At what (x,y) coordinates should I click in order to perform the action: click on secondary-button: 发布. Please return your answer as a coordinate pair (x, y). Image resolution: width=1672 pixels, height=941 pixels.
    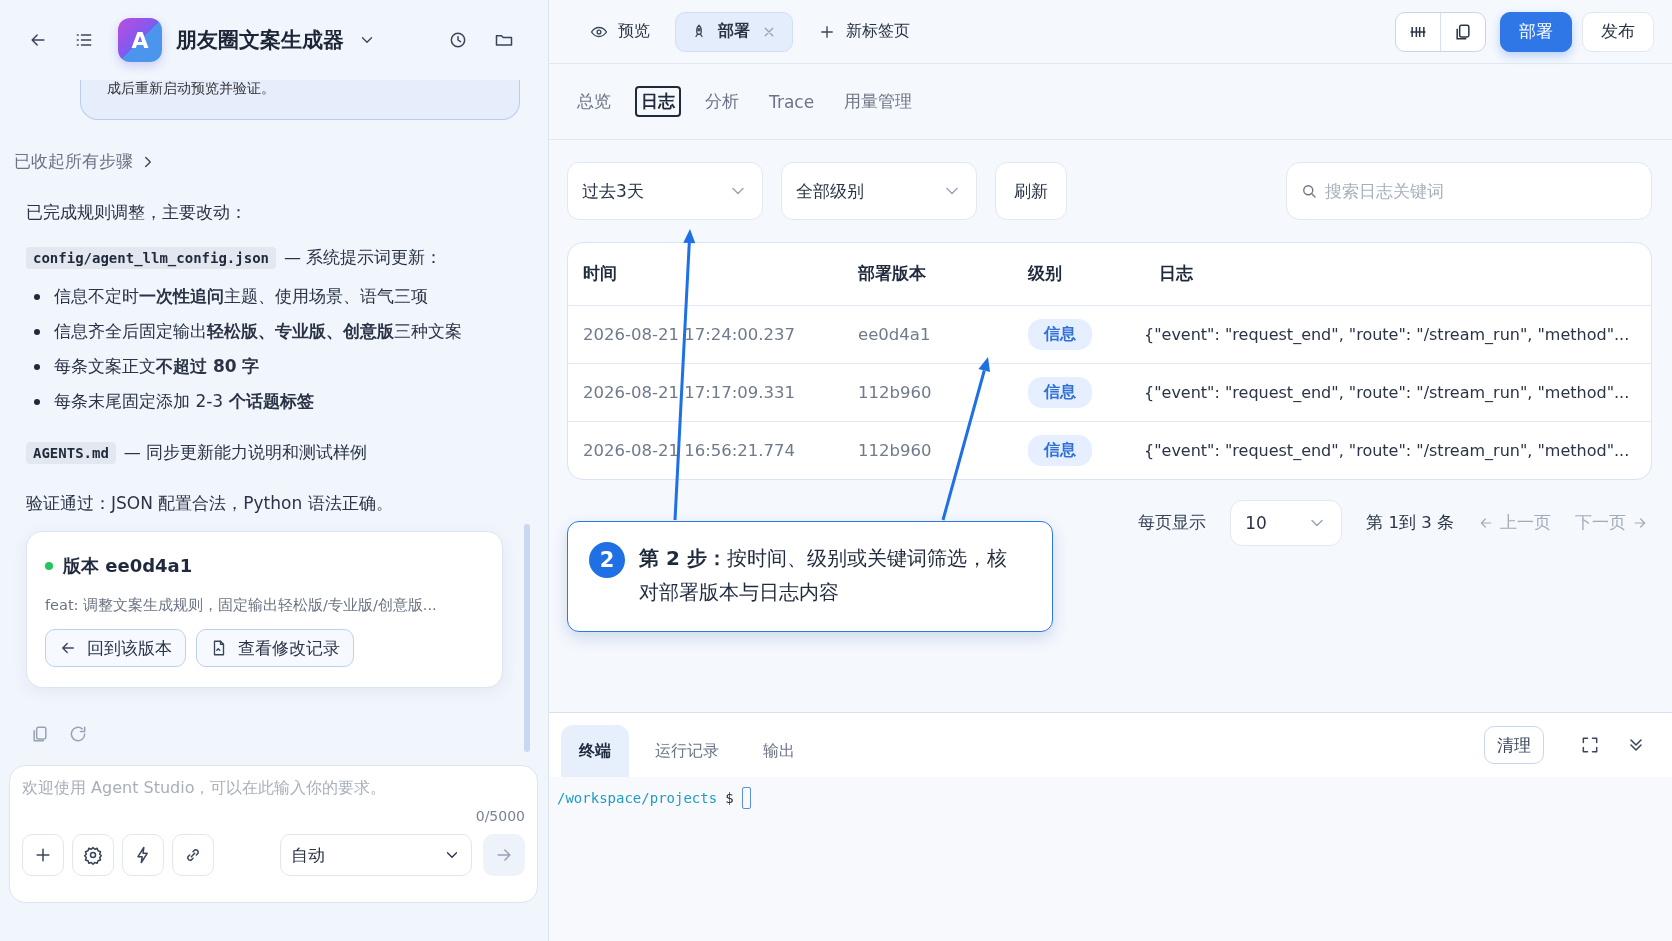
    Looking at the image, I should click on (1618, 31).